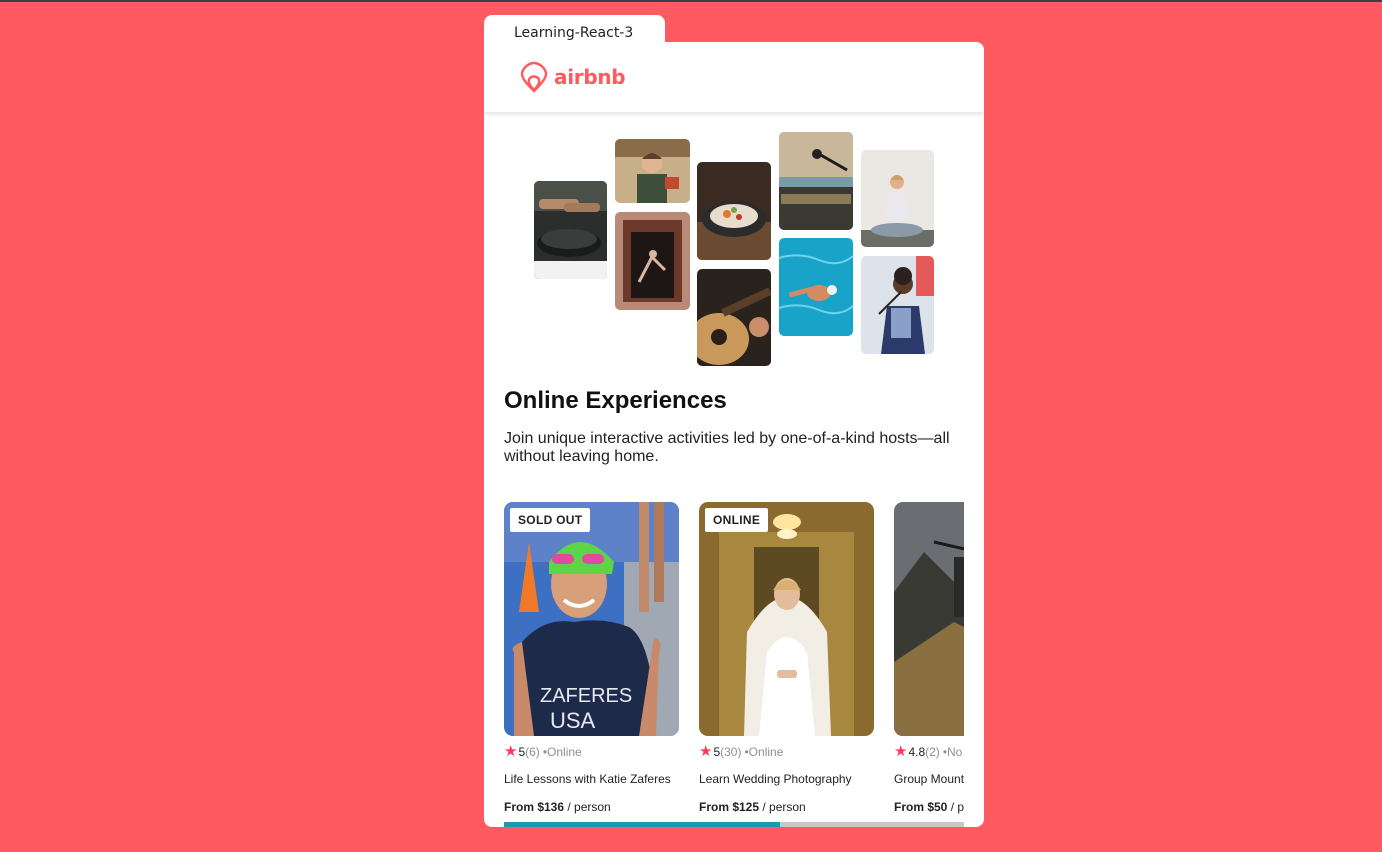 Image resolution: width=1382 pixels, height=852 pixels. Describe the element at coordinates (652, 261) in the screenshot. I see `dancer-doorway-photo` at that location.